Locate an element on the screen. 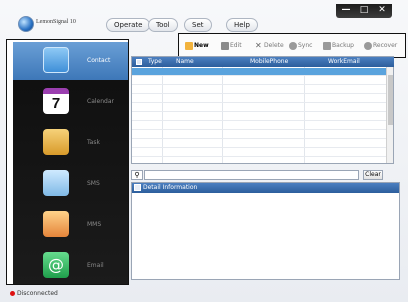  delete-button: ✕ Delete is located at coordinates (269, 45).